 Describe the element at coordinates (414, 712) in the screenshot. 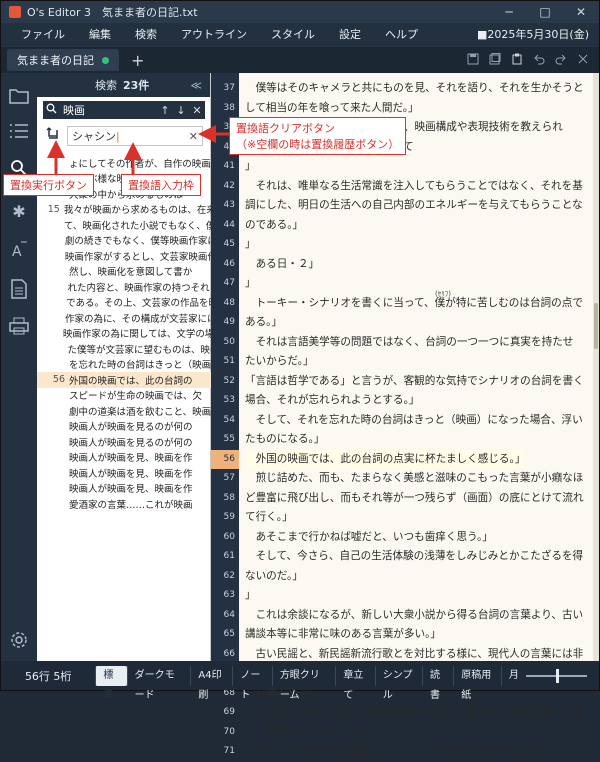

I see `line-text: それだけに短い言葉にも真実がある。短い言葉にも社会が反映してお` at that location.